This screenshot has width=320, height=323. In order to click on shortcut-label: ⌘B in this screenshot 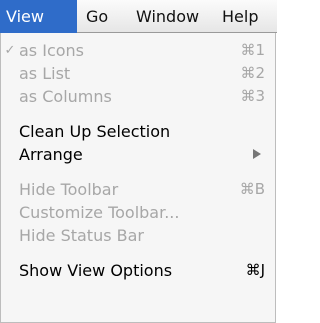, I will do `click(252, 189)`.